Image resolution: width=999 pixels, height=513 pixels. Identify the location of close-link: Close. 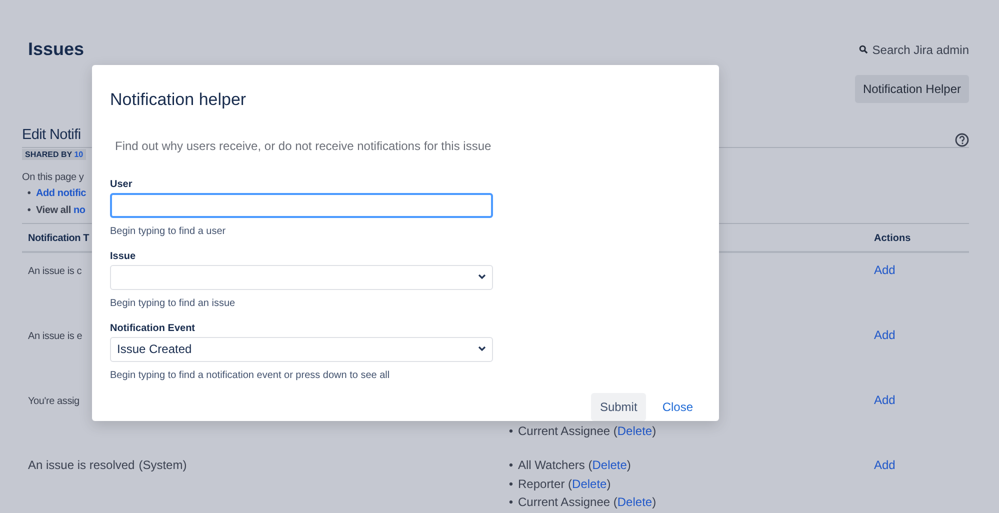
(677, 407).